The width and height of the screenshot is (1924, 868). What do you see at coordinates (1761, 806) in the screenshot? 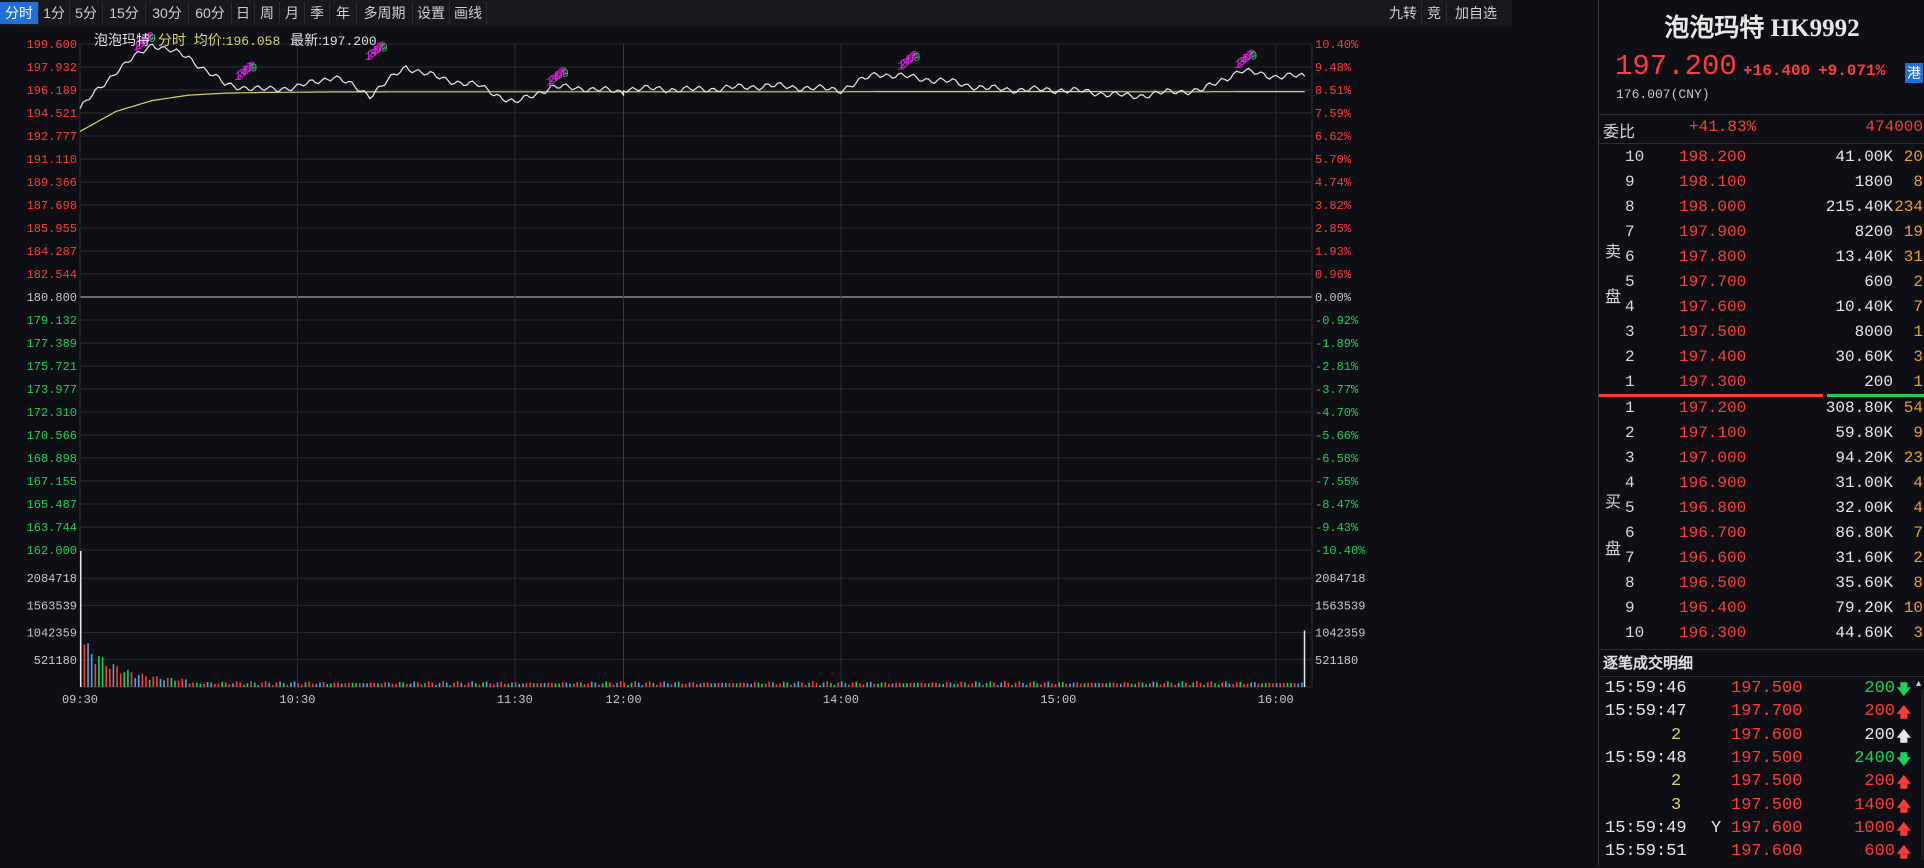
I see `trade-tick-row: 3 197.500 1400 🡅` at bounding box center [1761, 806].